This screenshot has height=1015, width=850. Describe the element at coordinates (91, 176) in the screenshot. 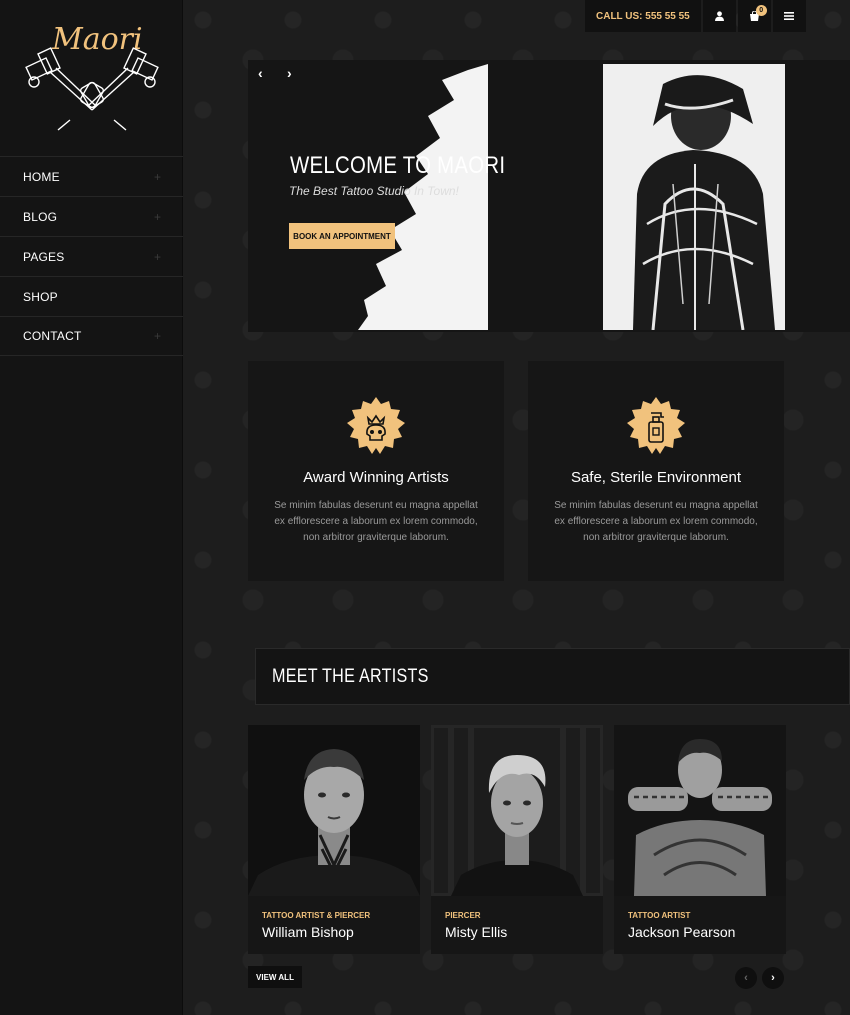

I see `nav-item-home: HOME +` at that location.